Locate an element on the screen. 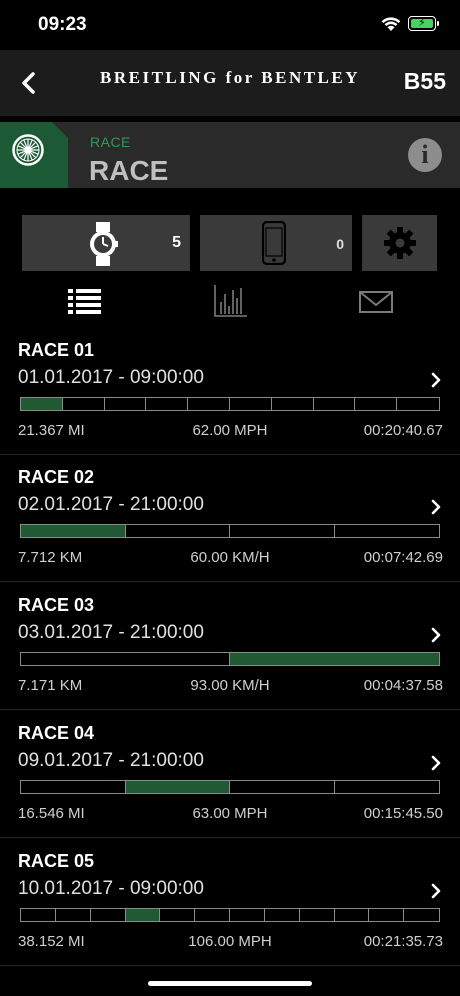 The image size is (460, 996). home-indicator is located at coordinates (230, 983).